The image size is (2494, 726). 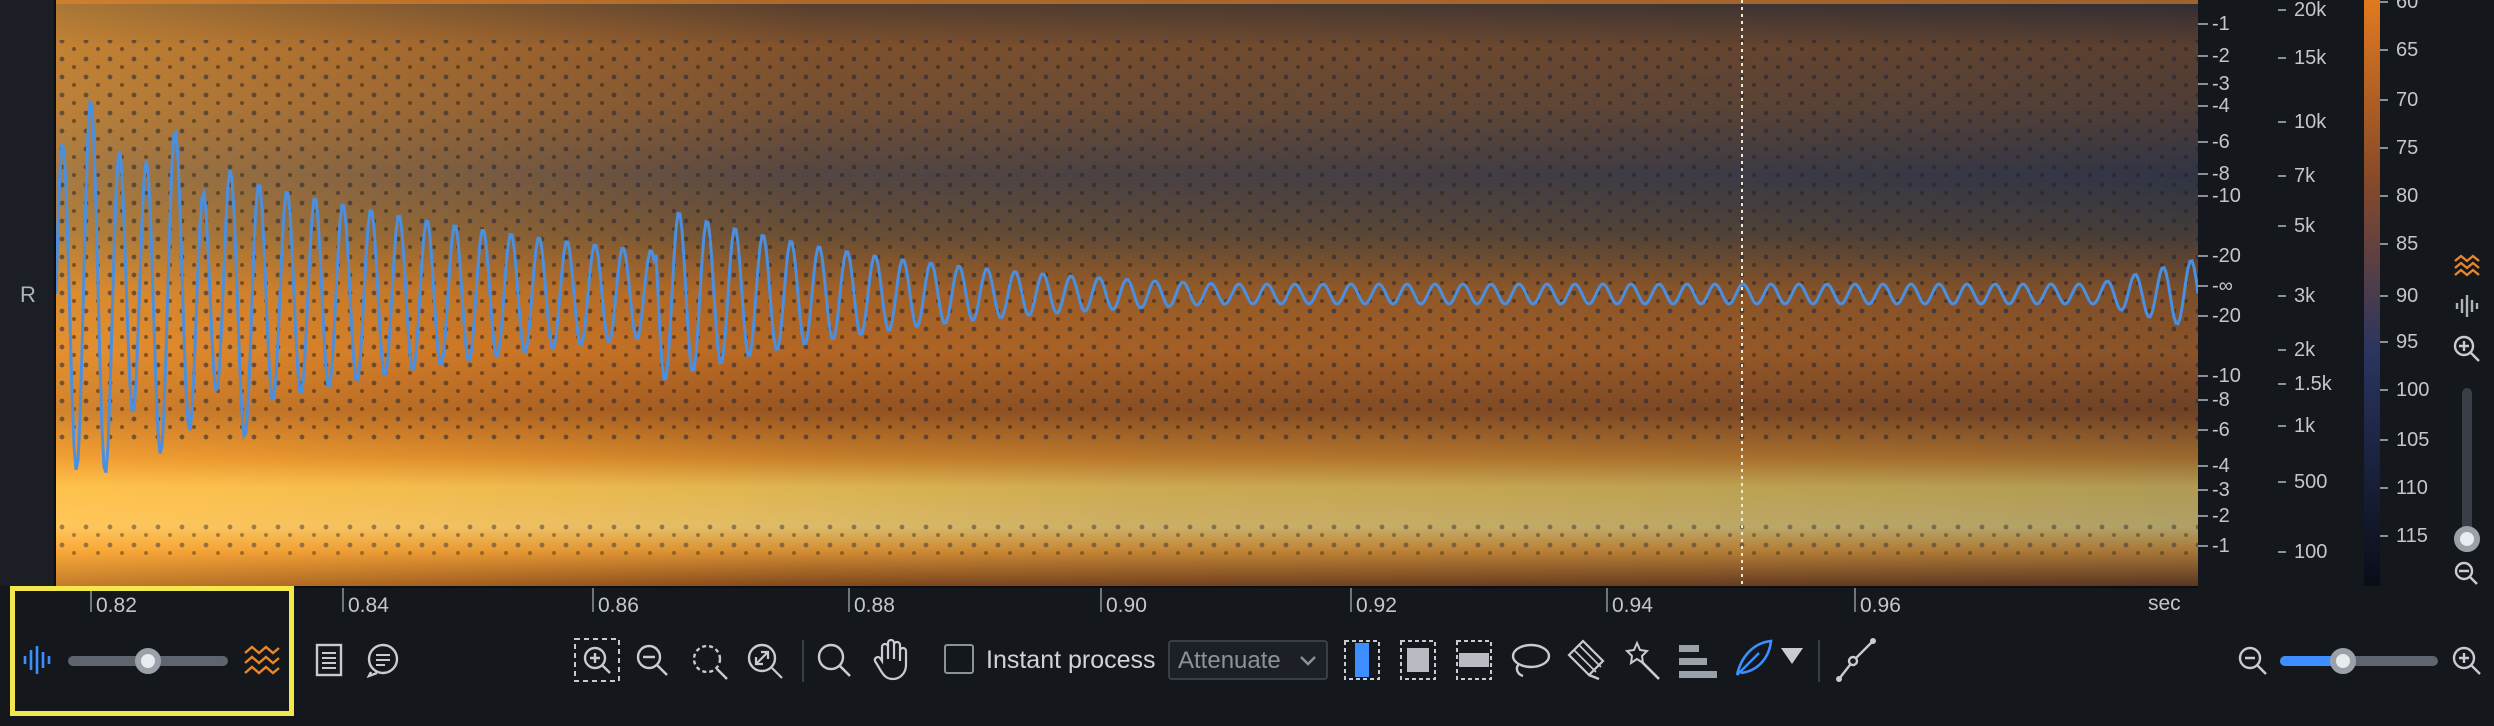 I want to click on tool-options-dropdown-icon, so click(x=1792, y=656).